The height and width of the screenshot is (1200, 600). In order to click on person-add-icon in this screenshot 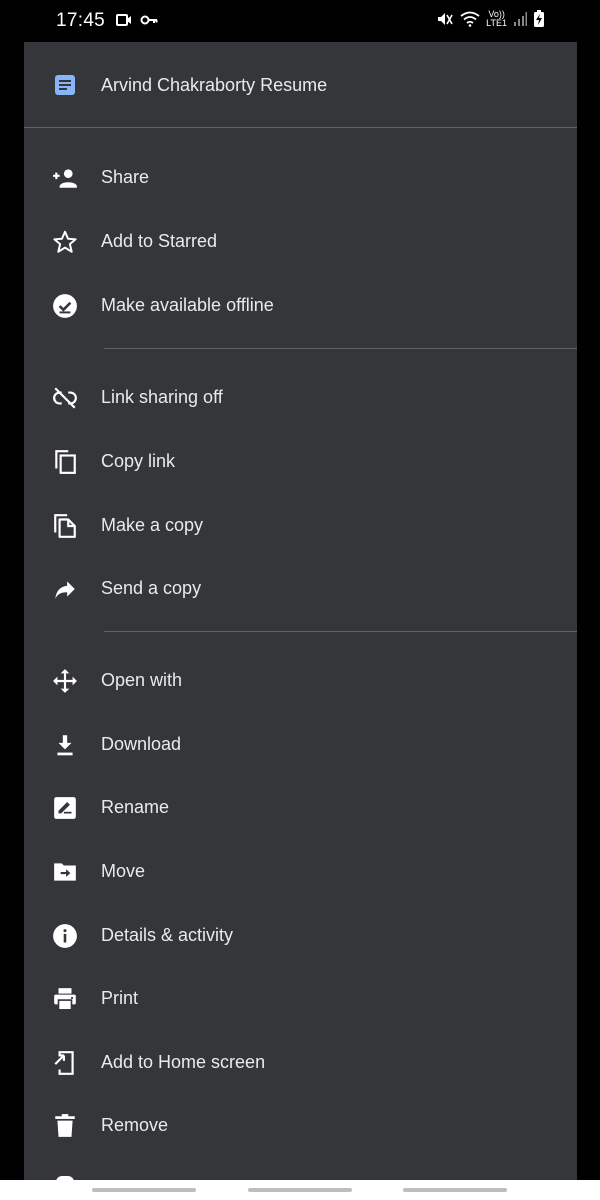, I will do `click(65, 178)`.